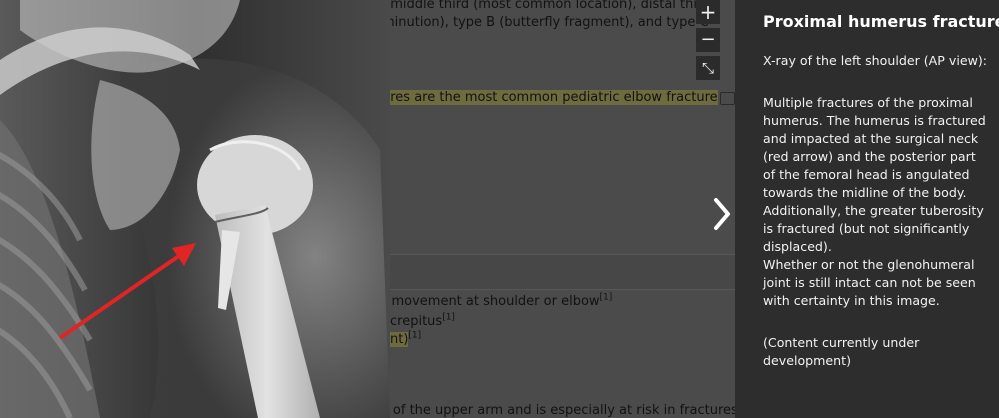  Describe the element at coordinates (708, 68) in the screenshot. I see `collapse-icon: ⤡` at that location.